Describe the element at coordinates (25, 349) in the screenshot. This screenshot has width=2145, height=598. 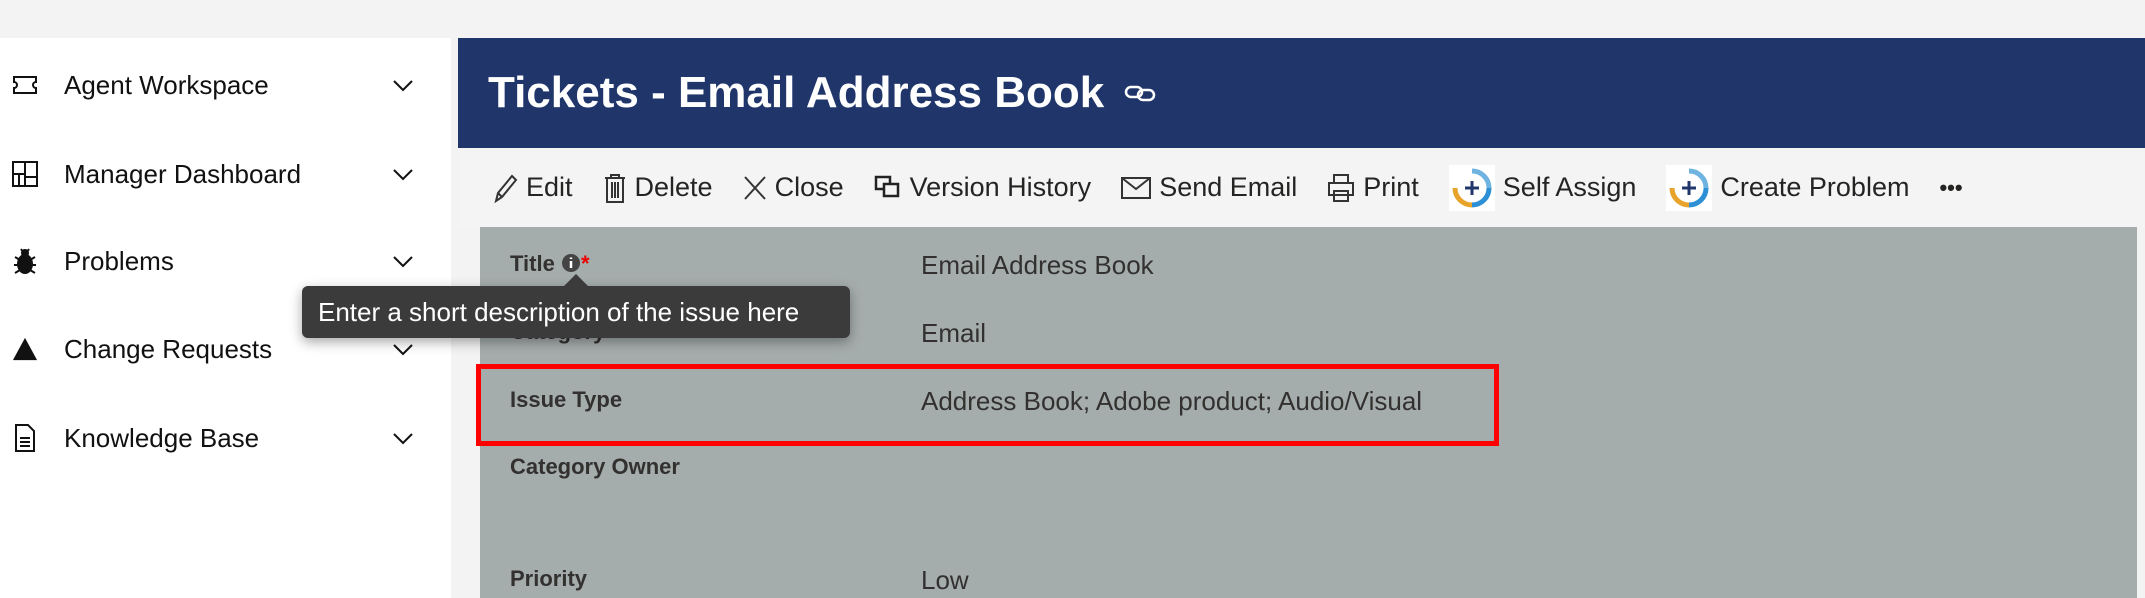
I see `triangle-icon` at that location.